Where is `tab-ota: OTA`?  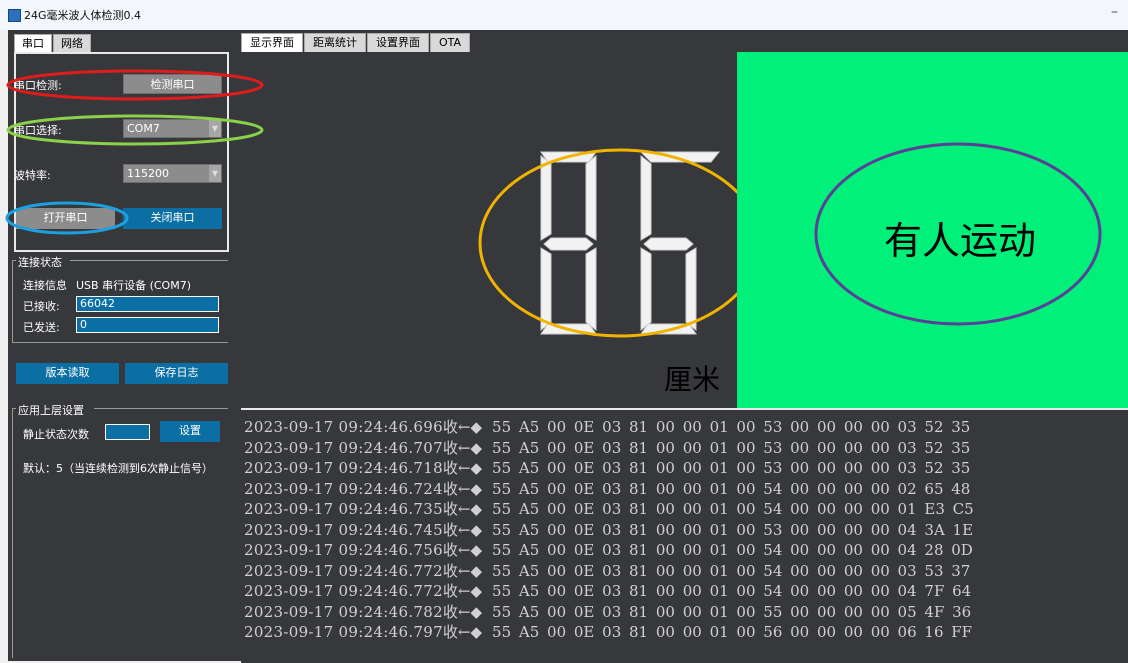
tab-ota: OTA is located at coordinates (450, 43).